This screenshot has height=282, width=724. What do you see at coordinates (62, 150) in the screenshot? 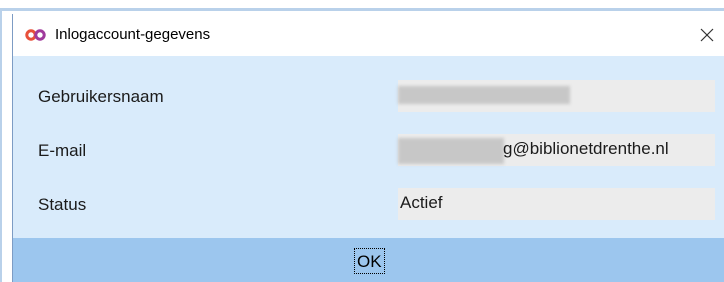
I see `email-label: E-mail` at bounding box center [62, 150].